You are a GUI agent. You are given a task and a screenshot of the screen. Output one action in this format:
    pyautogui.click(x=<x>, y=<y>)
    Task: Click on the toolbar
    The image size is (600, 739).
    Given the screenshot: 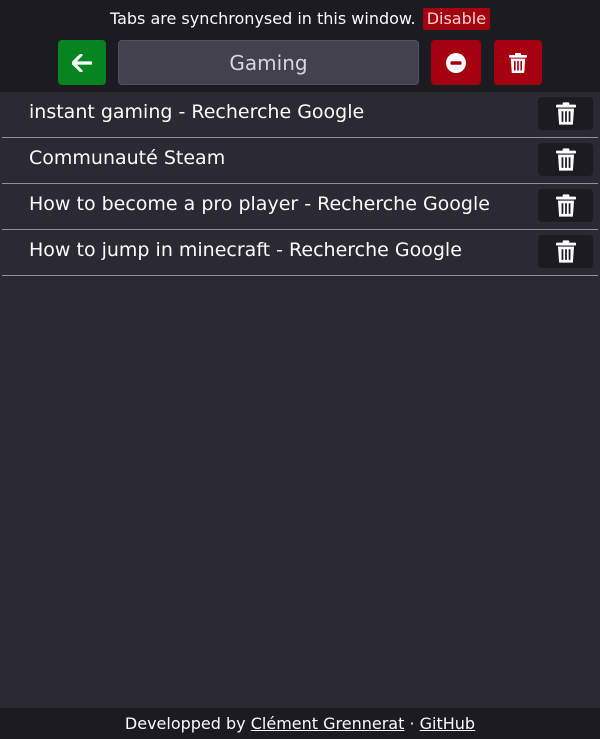 What is the action you would take?
    pyautogui.click(x=300, y=62)
    